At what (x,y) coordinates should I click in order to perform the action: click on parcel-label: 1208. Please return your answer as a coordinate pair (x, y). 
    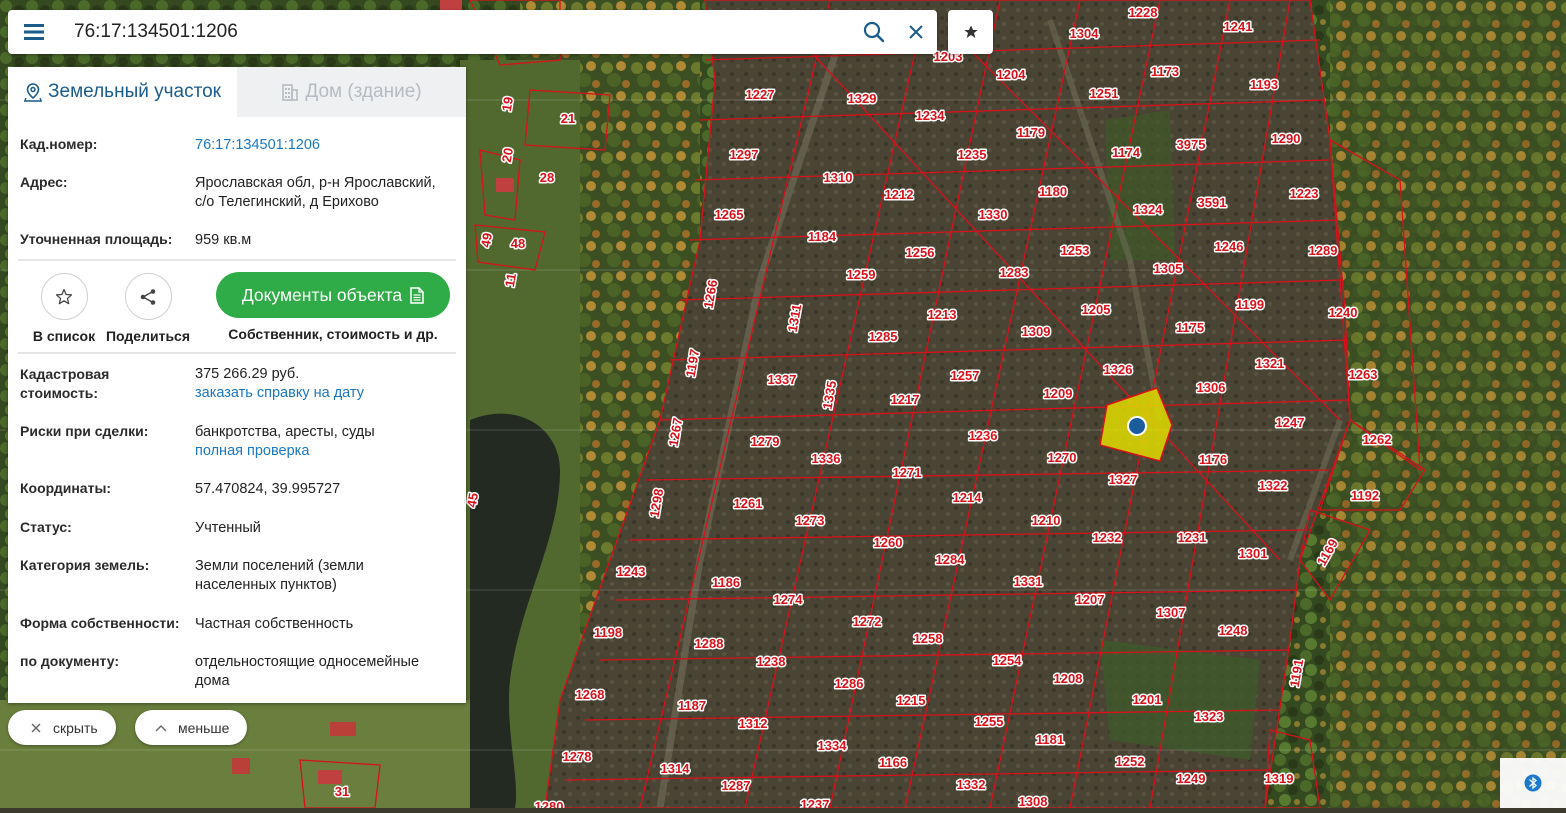
    Looking at the image, I should click on (1068, 679).